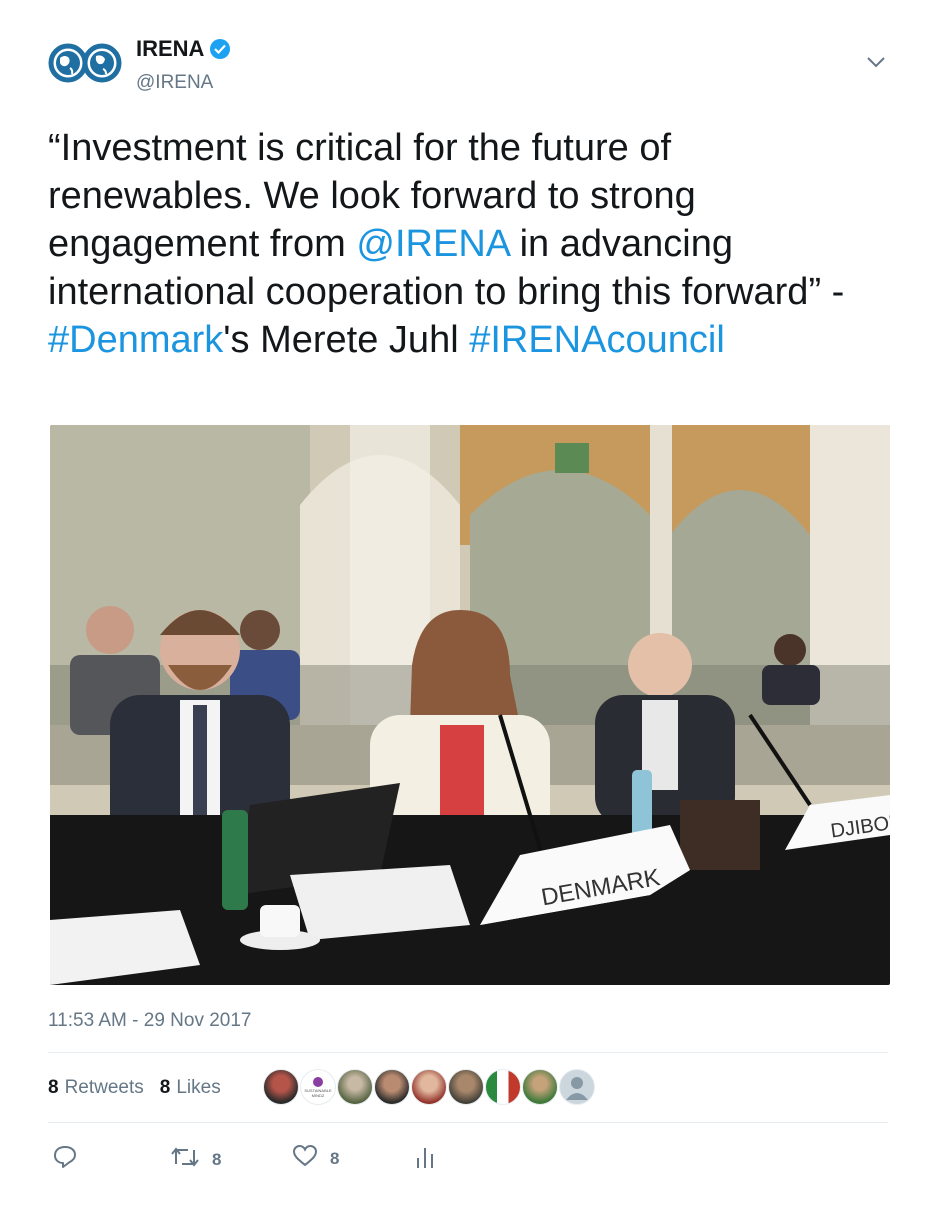 The height and width of the screenshot is (1207, 936). I want to click on hashtag-link: #Denmark, so click(135, 340).